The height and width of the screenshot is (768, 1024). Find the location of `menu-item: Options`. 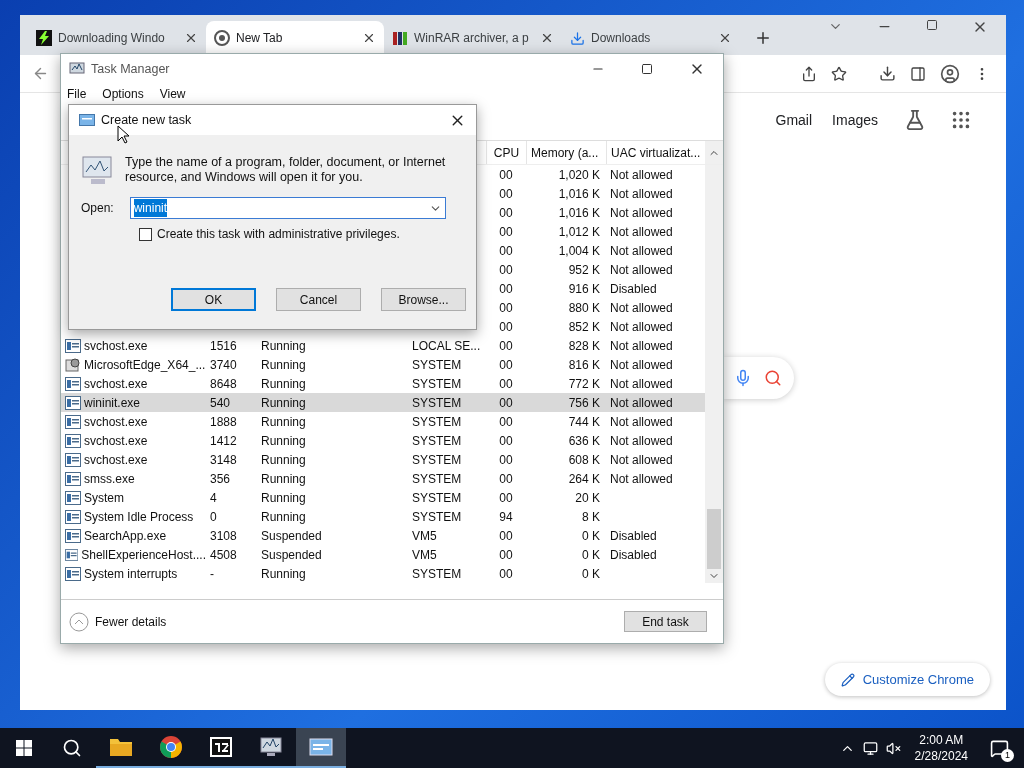

menu-item: Options is located at coordinates (123, 93).